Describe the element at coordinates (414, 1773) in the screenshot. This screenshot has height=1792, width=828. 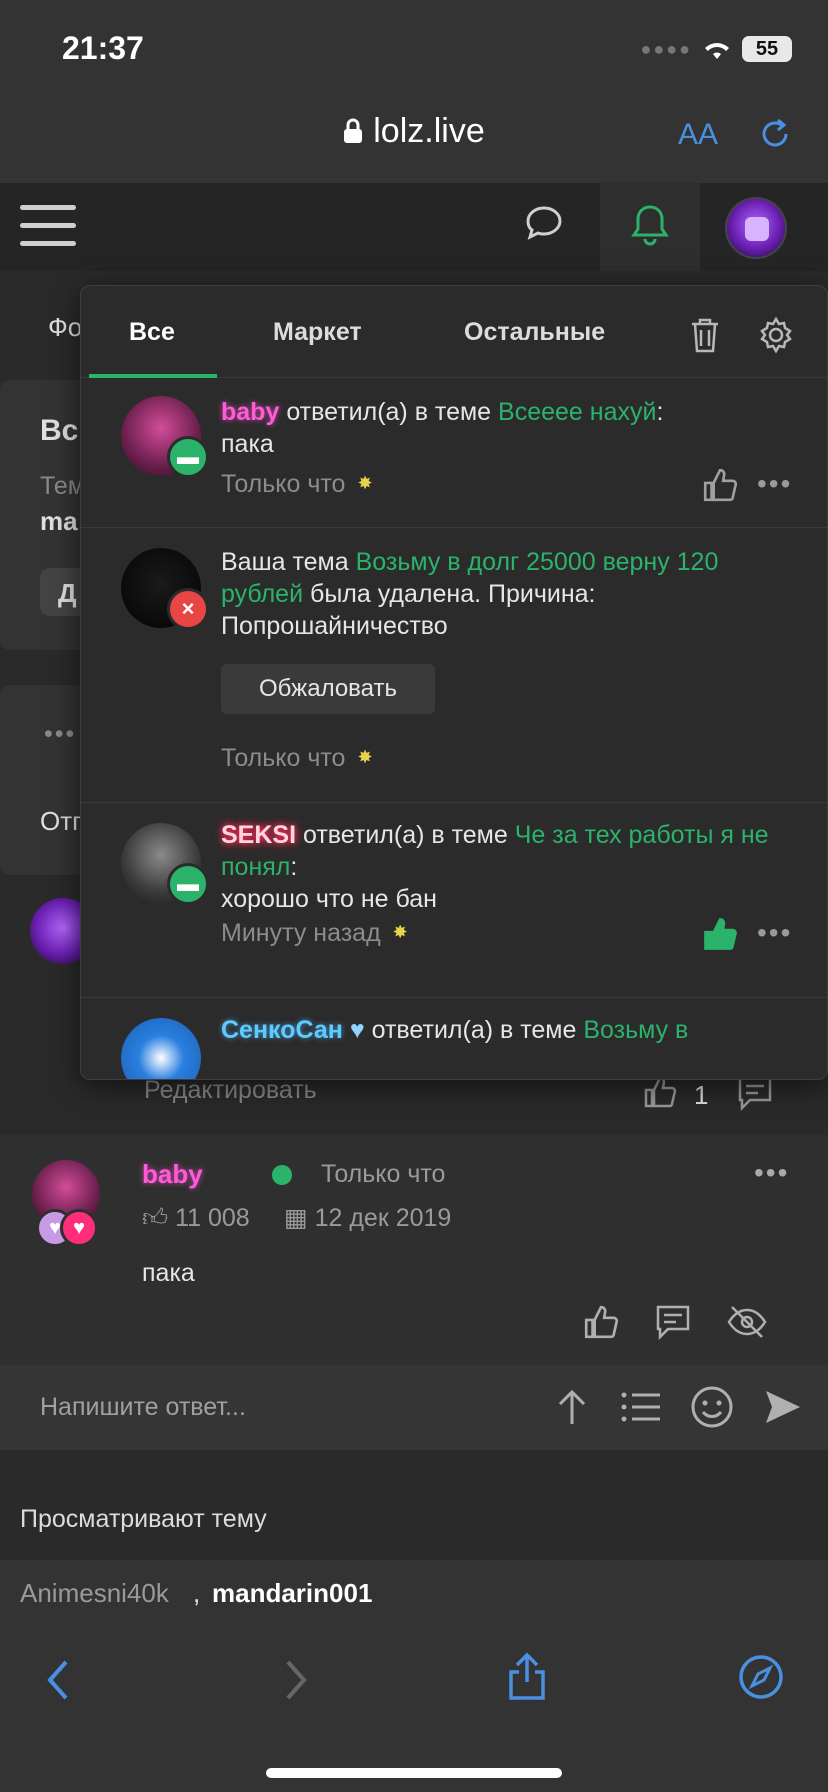
I see `home-indicator` at that location.